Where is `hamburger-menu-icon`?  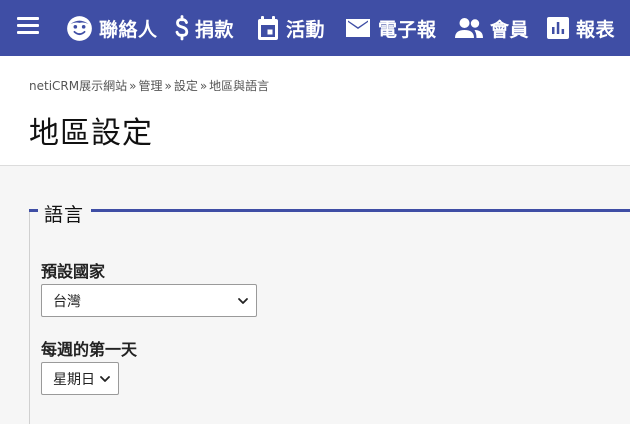 hamburger-menu-icon is located at coordinates (28, 25).